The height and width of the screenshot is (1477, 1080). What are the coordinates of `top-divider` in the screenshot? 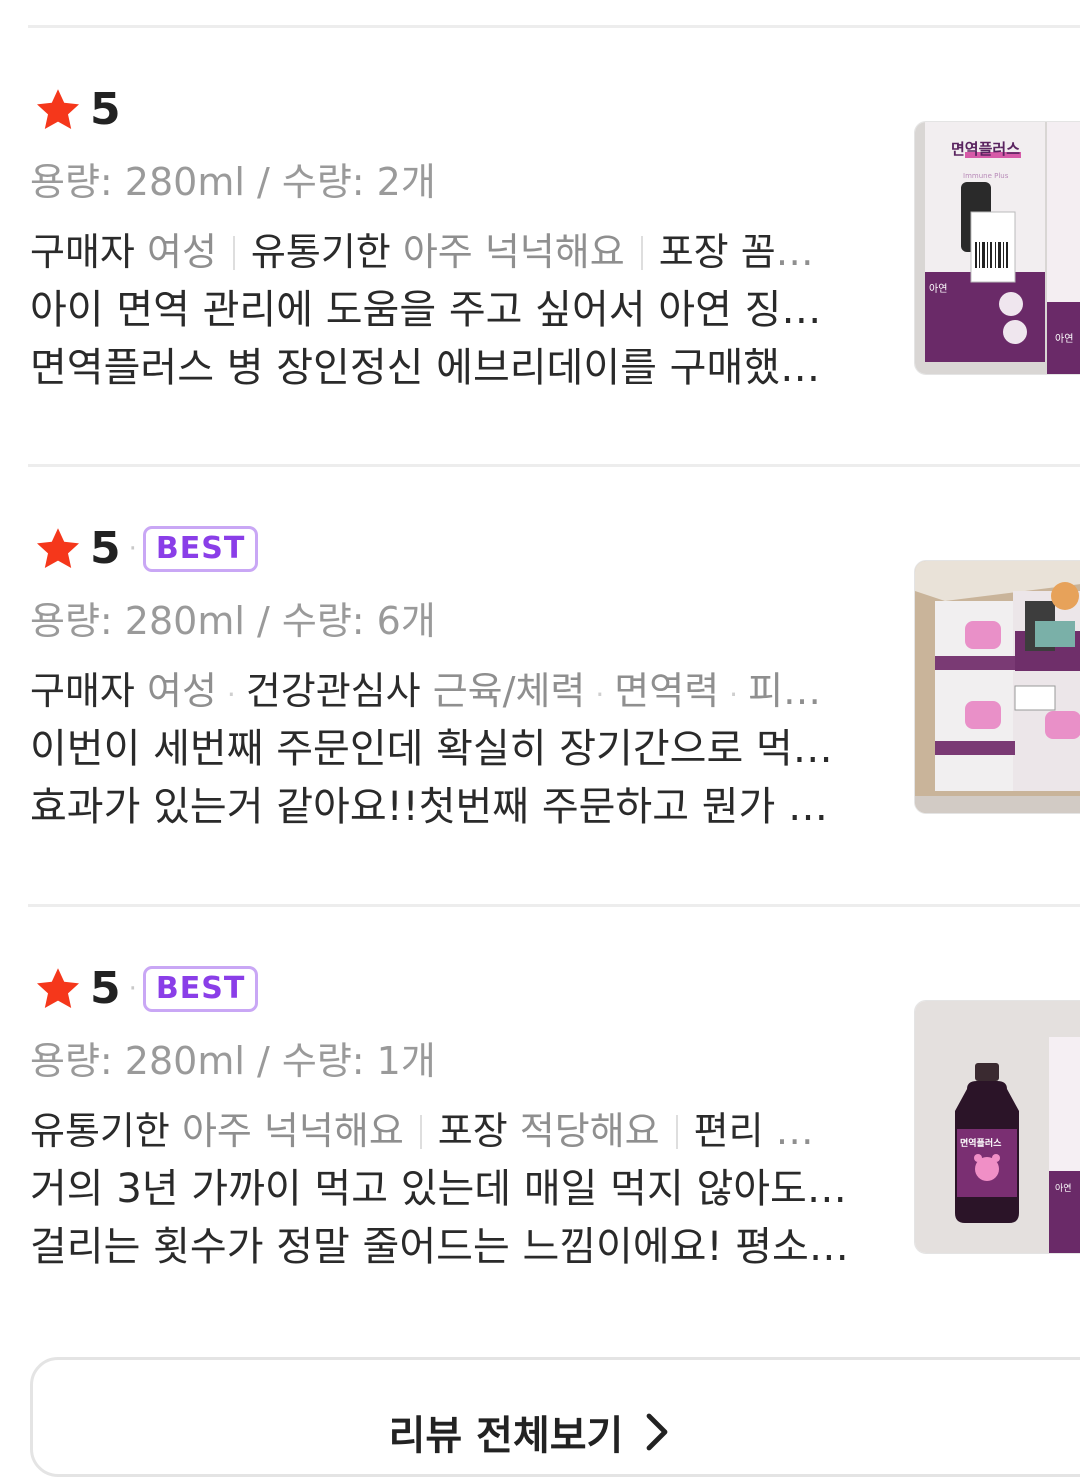 It's located at (554, 26).